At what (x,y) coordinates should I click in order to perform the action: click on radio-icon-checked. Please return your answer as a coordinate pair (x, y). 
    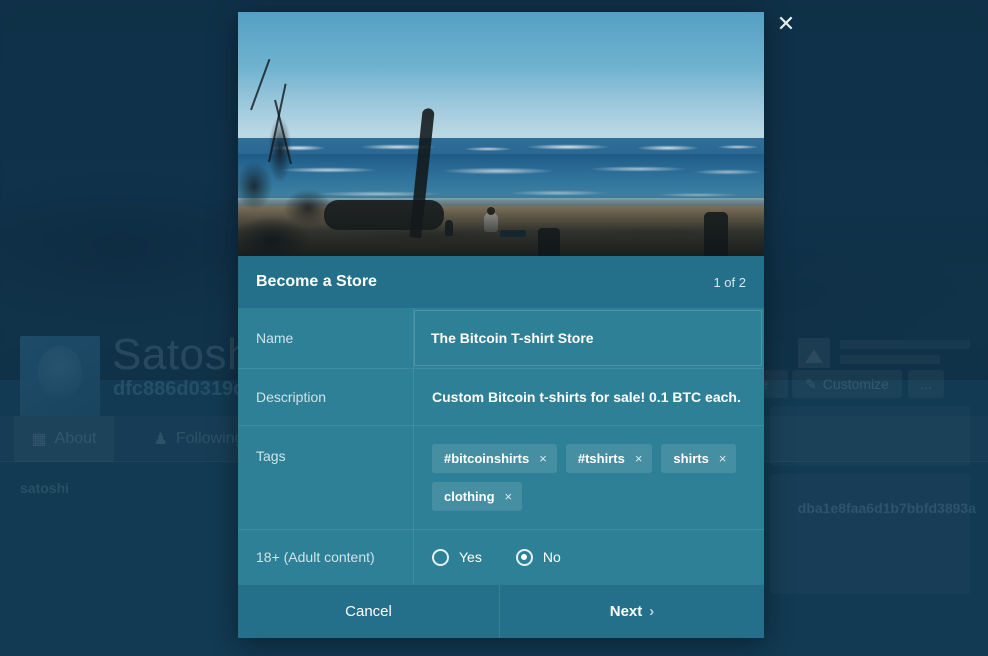
    Looking at the image, I should click on (524, 557).